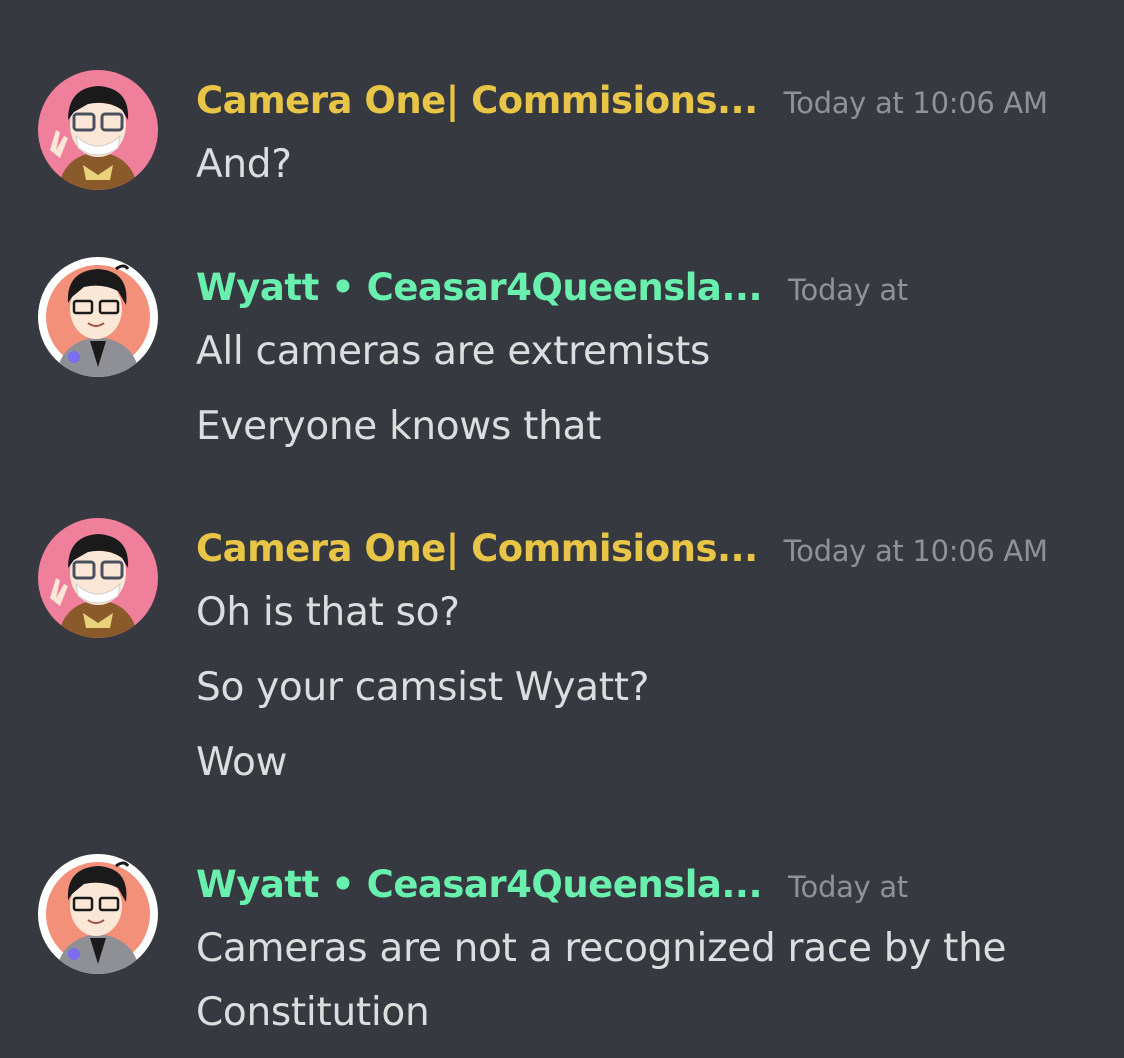  Describe the element at coordinates (328, 612) in the screenshot. I see `message-text: Oh is that so?` at that location.